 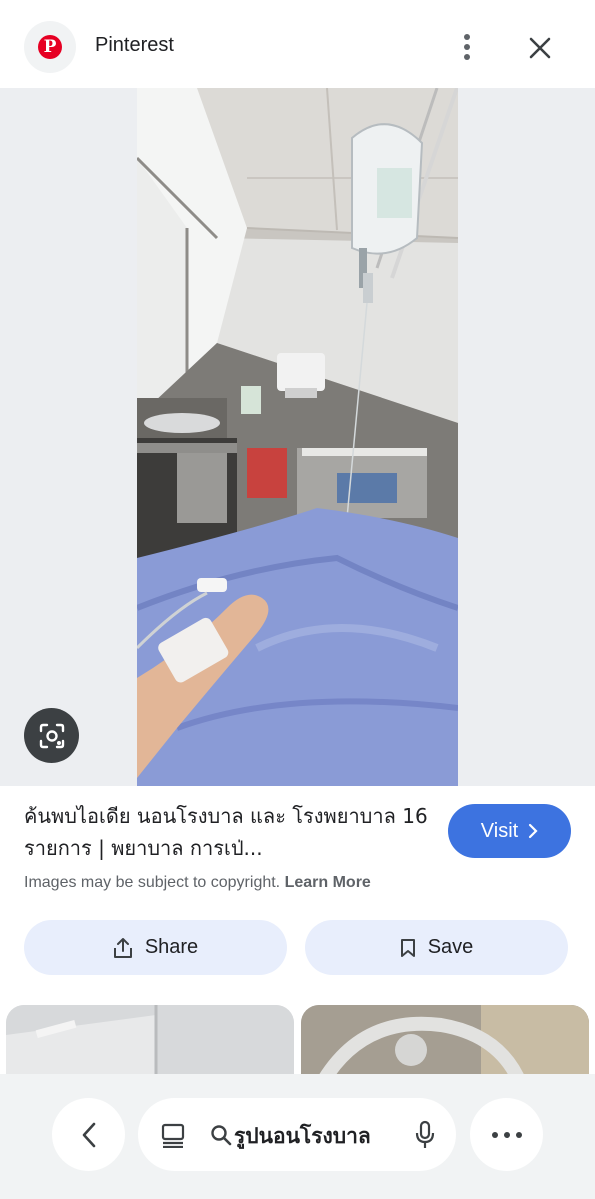 I want to click on back-icon, so click(x=88, y=1134).